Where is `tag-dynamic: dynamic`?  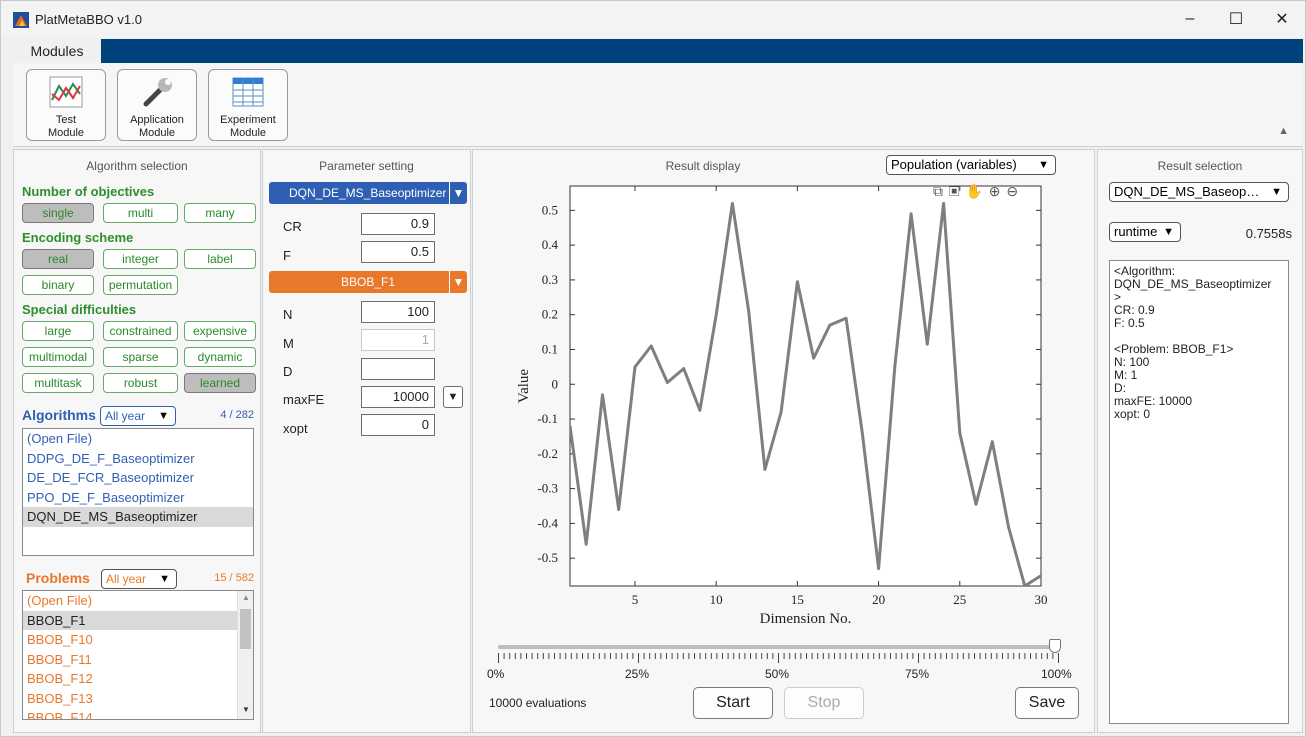
tag-dynamic: dynamic is located at coordinates (220, 357).